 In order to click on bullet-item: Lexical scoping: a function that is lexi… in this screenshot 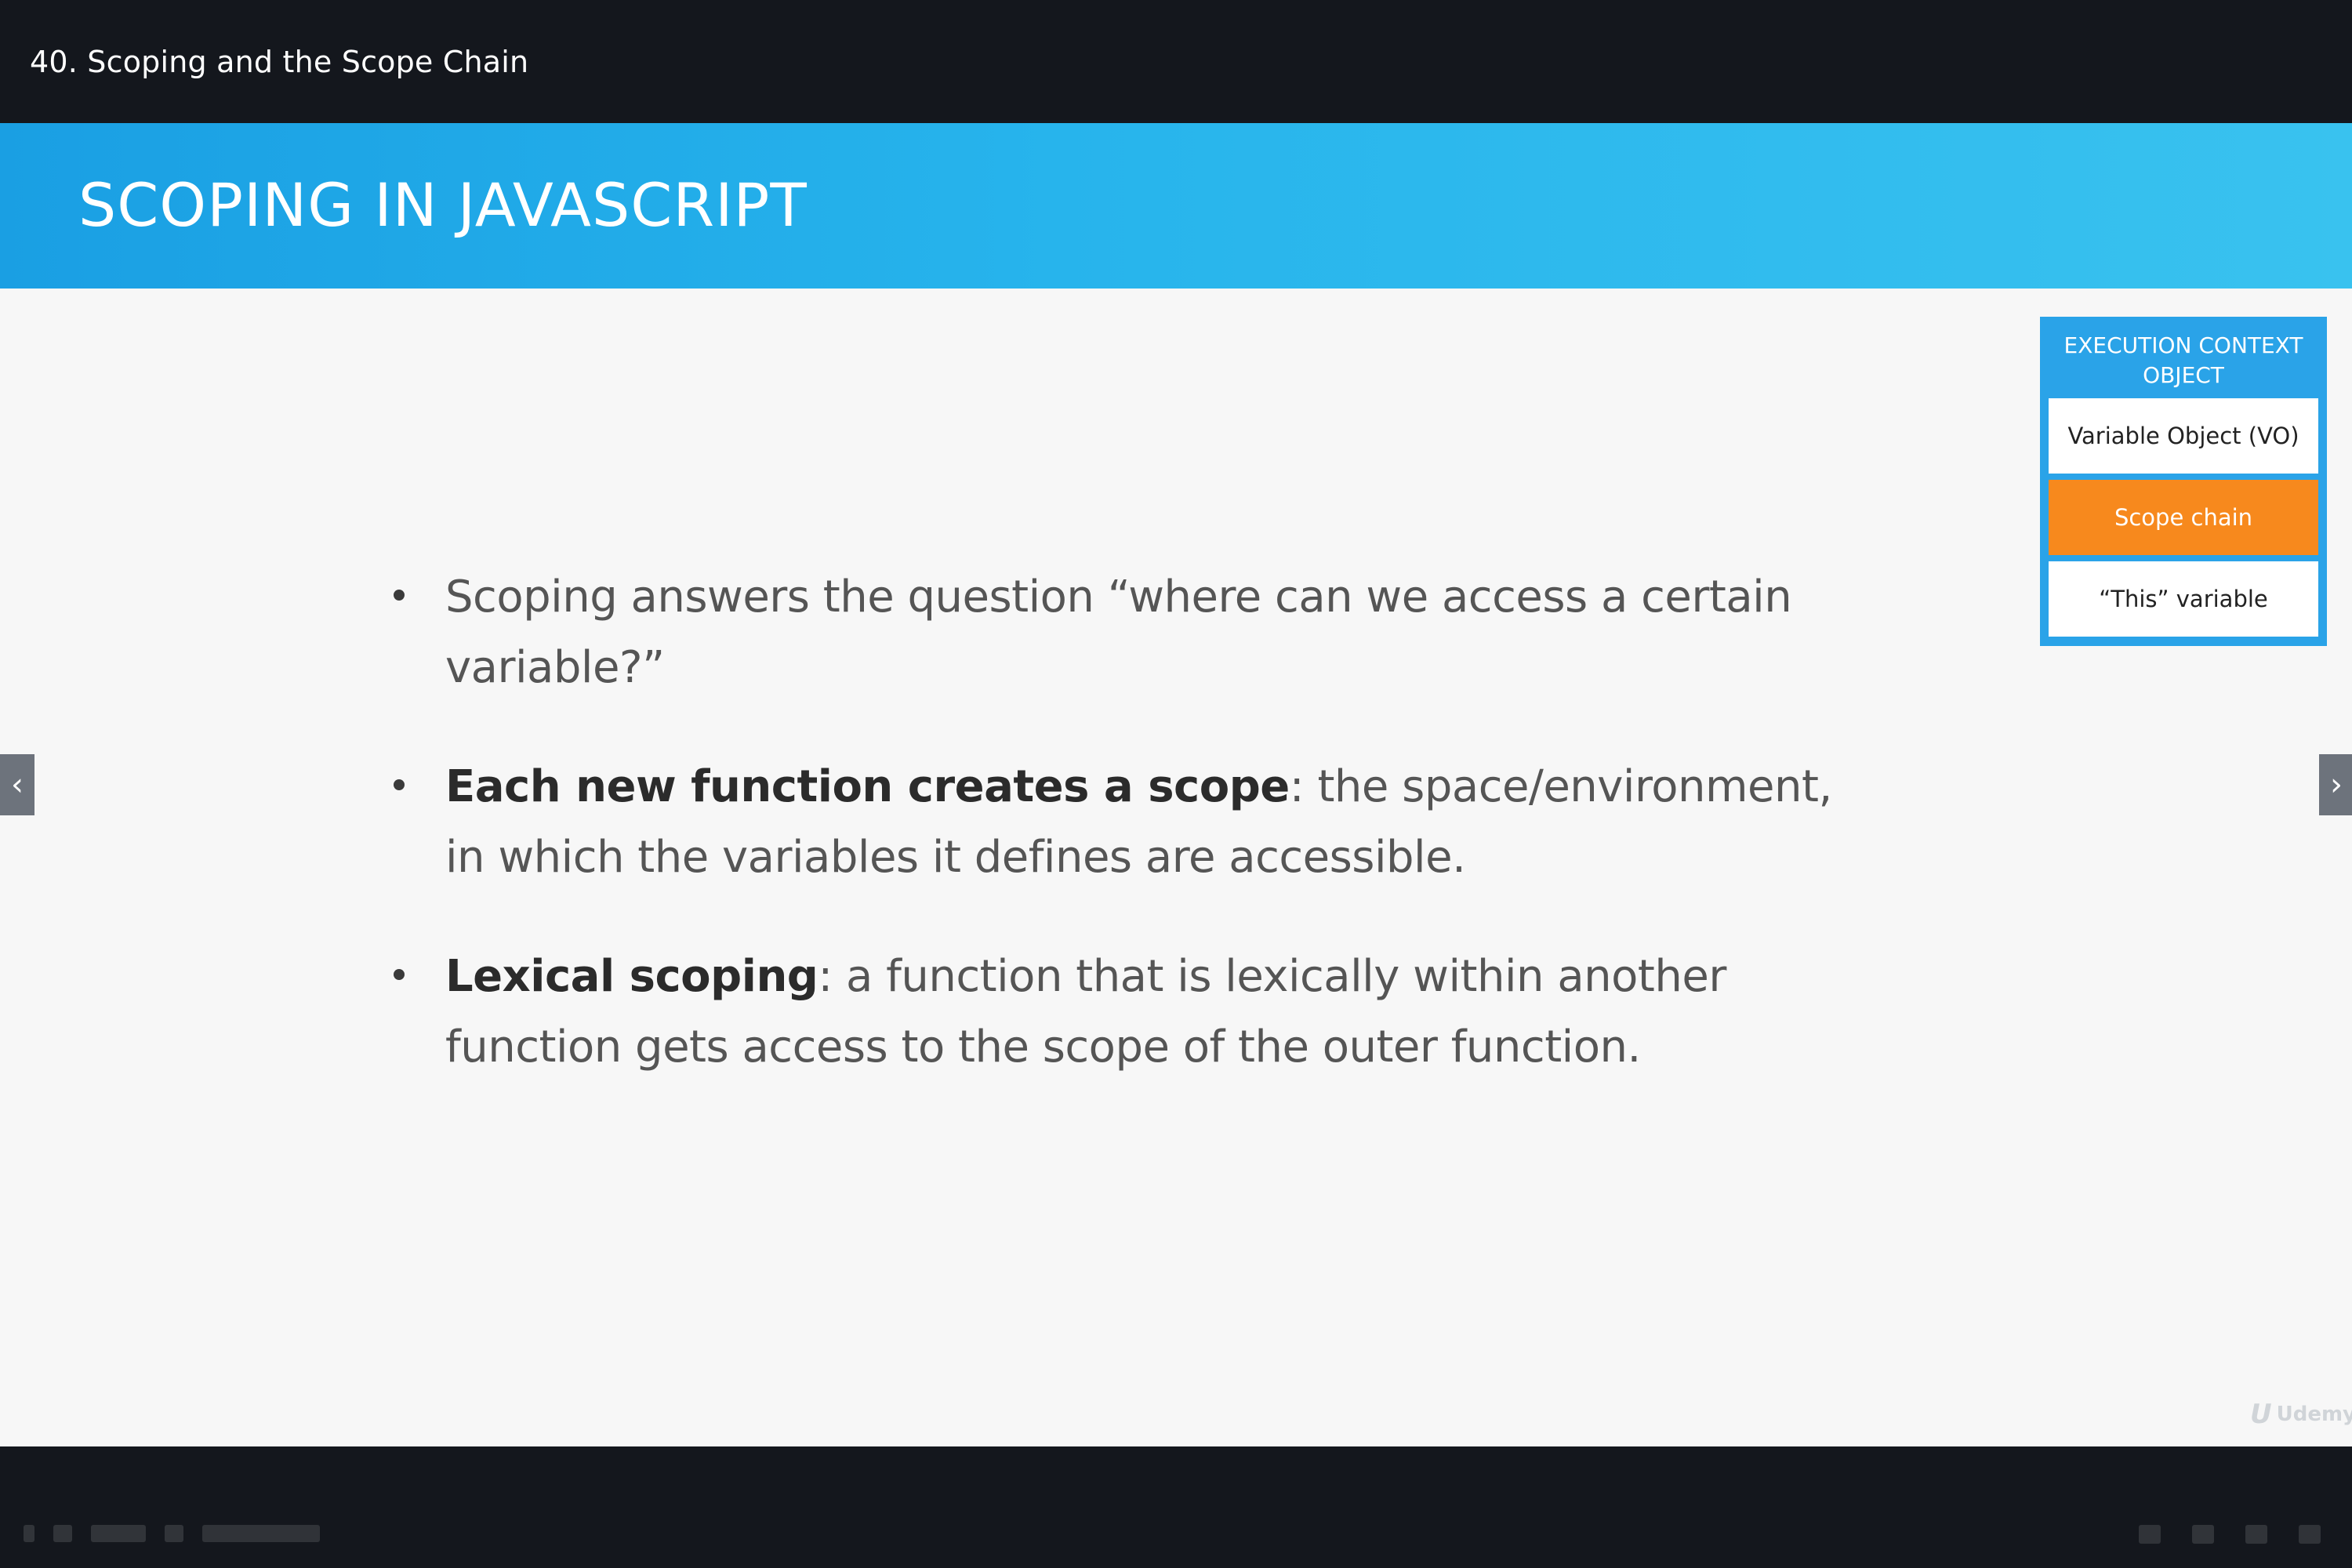, I will do `click(1129, 1012)`.